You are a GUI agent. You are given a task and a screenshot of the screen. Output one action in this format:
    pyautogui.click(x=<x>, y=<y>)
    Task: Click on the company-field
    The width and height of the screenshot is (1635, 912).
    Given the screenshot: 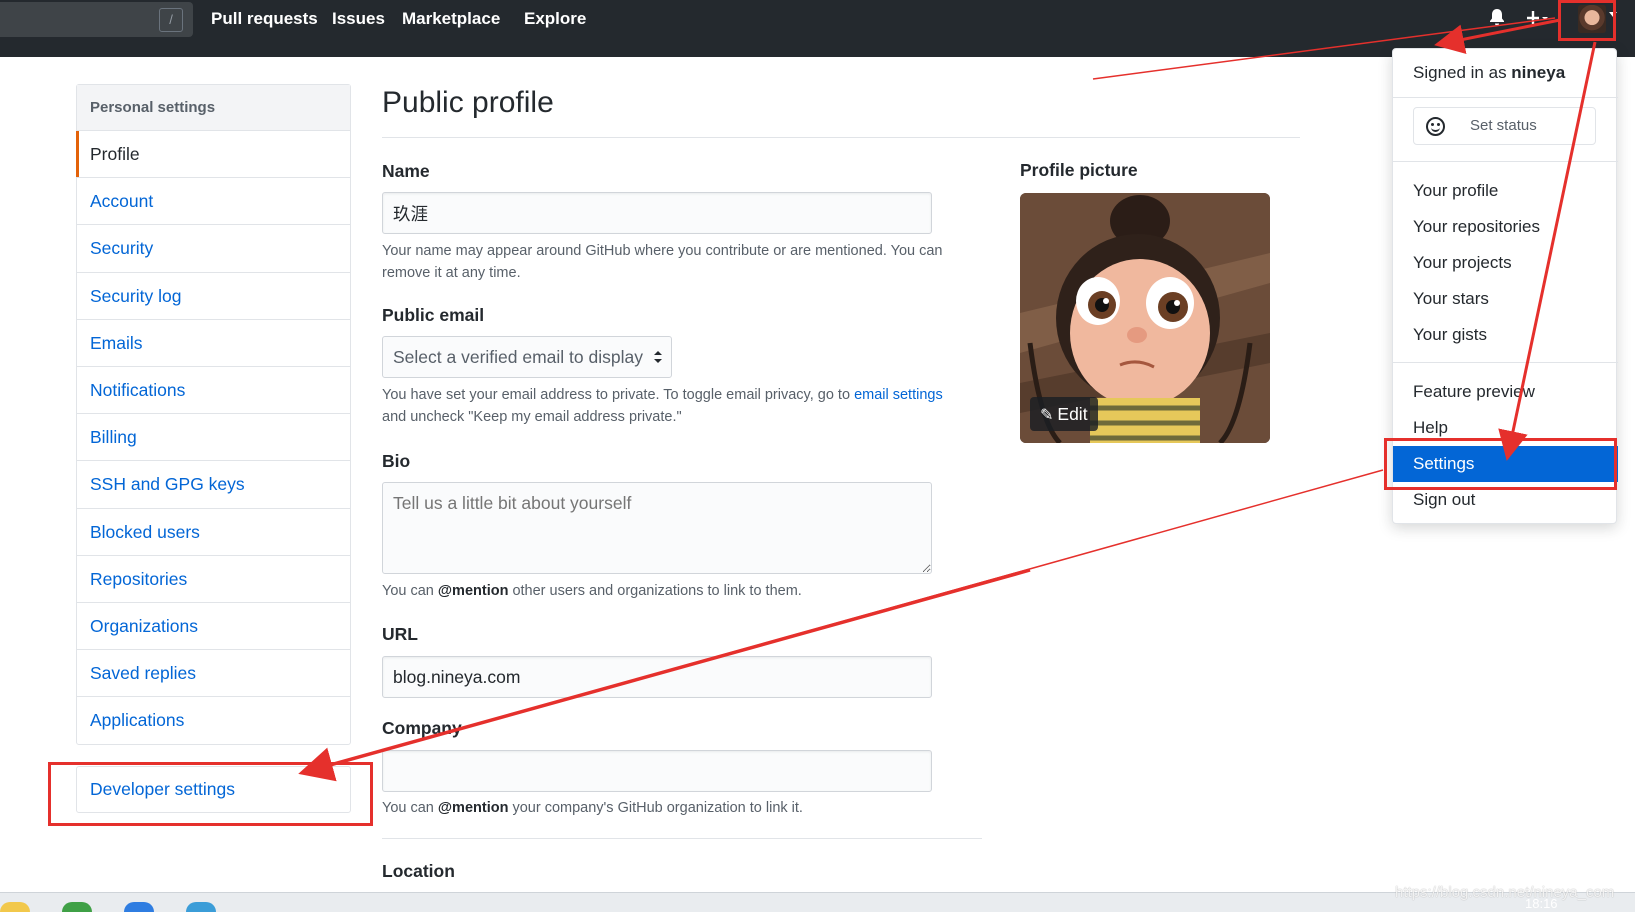 What is the action you would take?
    pyautogui.click(x=657, y=771)
    